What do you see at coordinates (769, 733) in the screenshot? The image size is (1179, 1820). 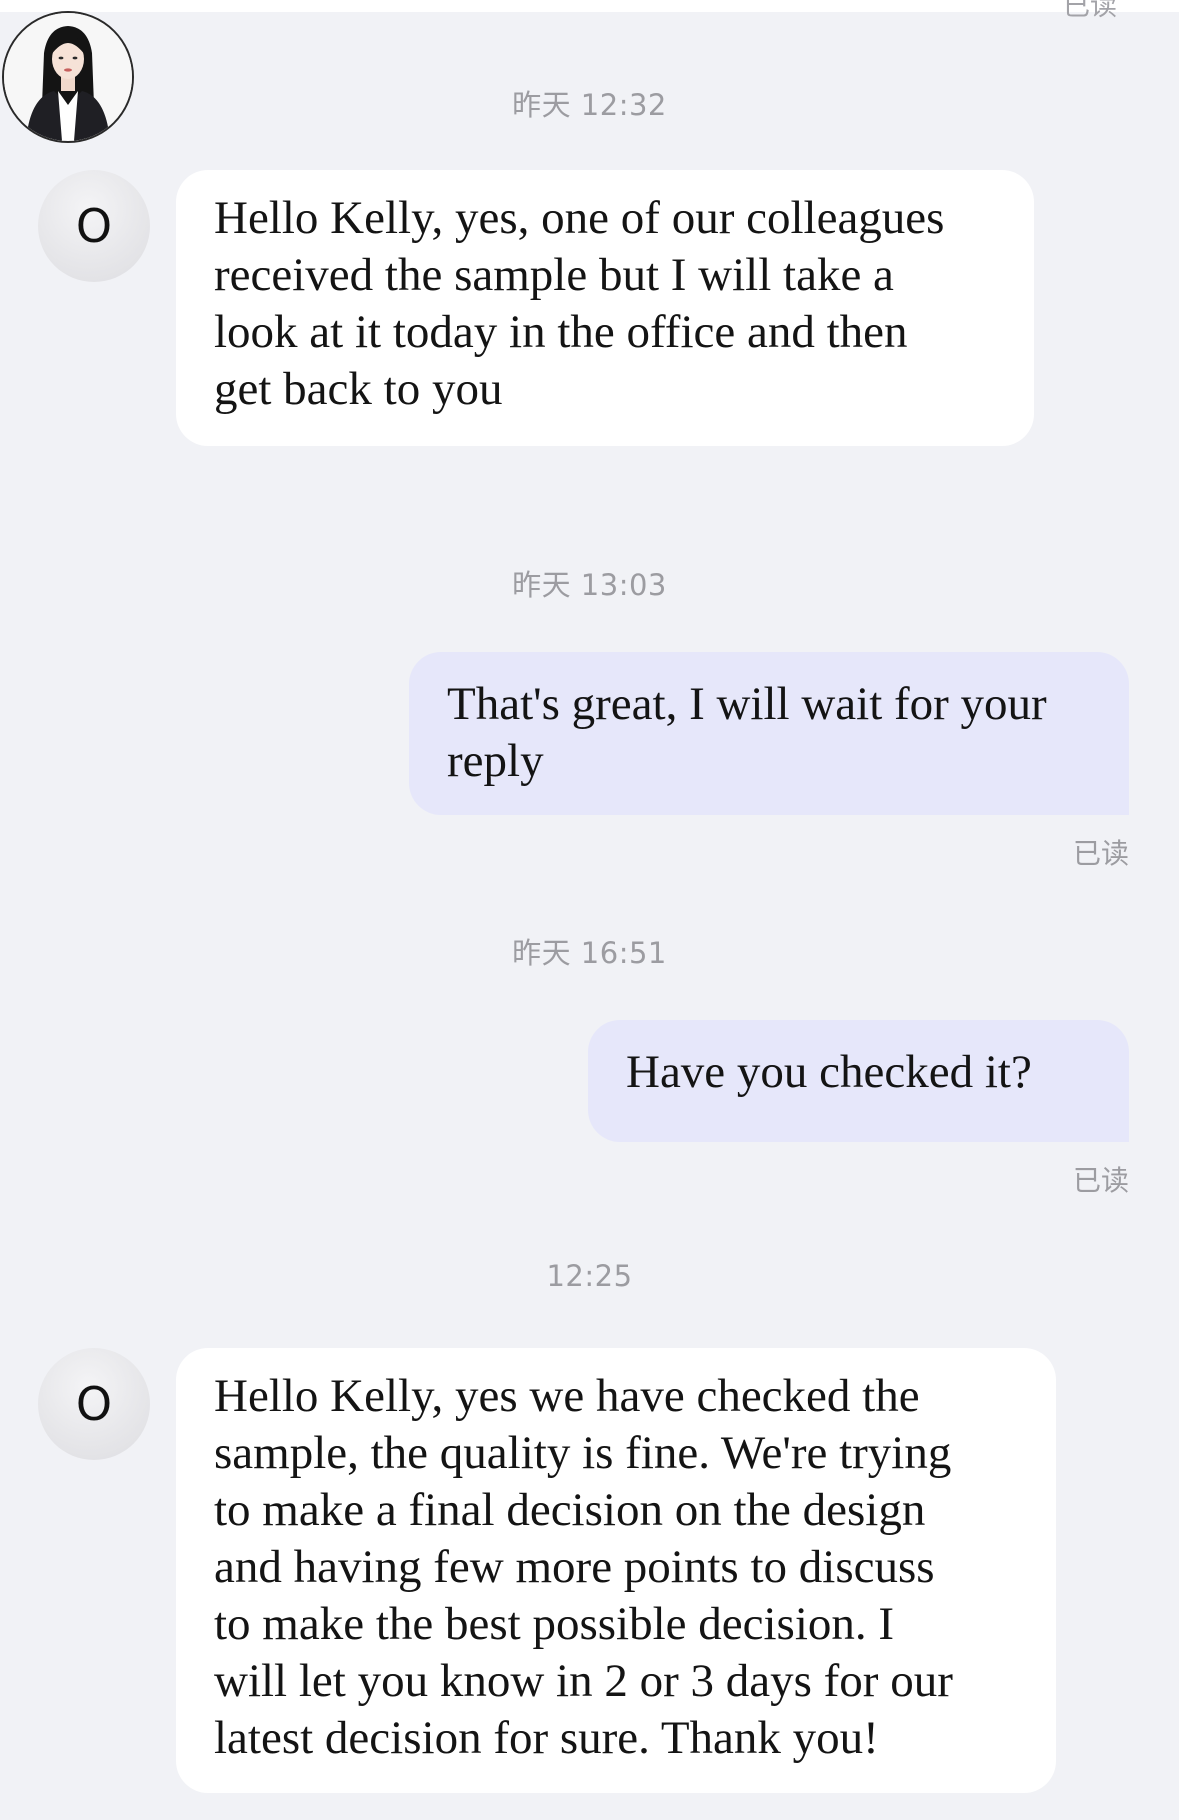 I see `outgoing-message-bubble: That's great, I will wait for your reply` at bounding box center [769, 733].